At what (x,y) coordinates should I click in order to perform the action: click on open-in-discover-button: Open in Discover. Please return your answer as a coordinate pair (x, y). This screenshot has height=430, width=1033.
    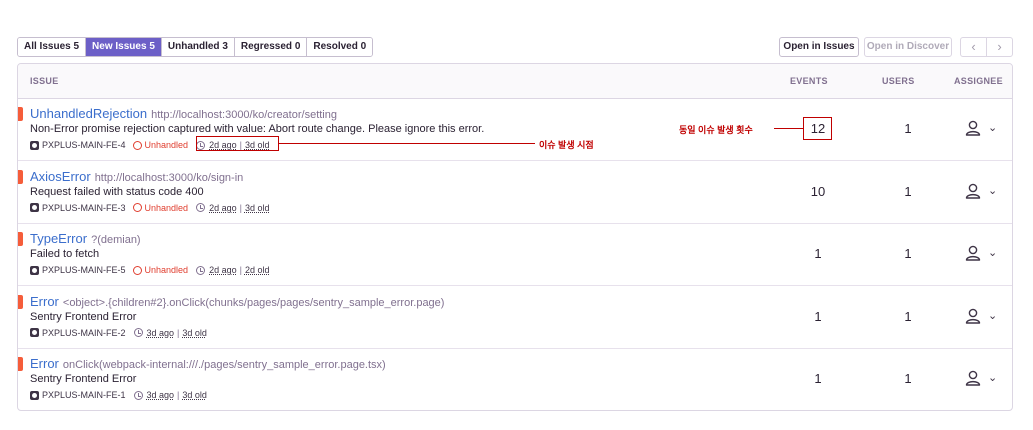
    Looking at the image, I should click on (908, 47).